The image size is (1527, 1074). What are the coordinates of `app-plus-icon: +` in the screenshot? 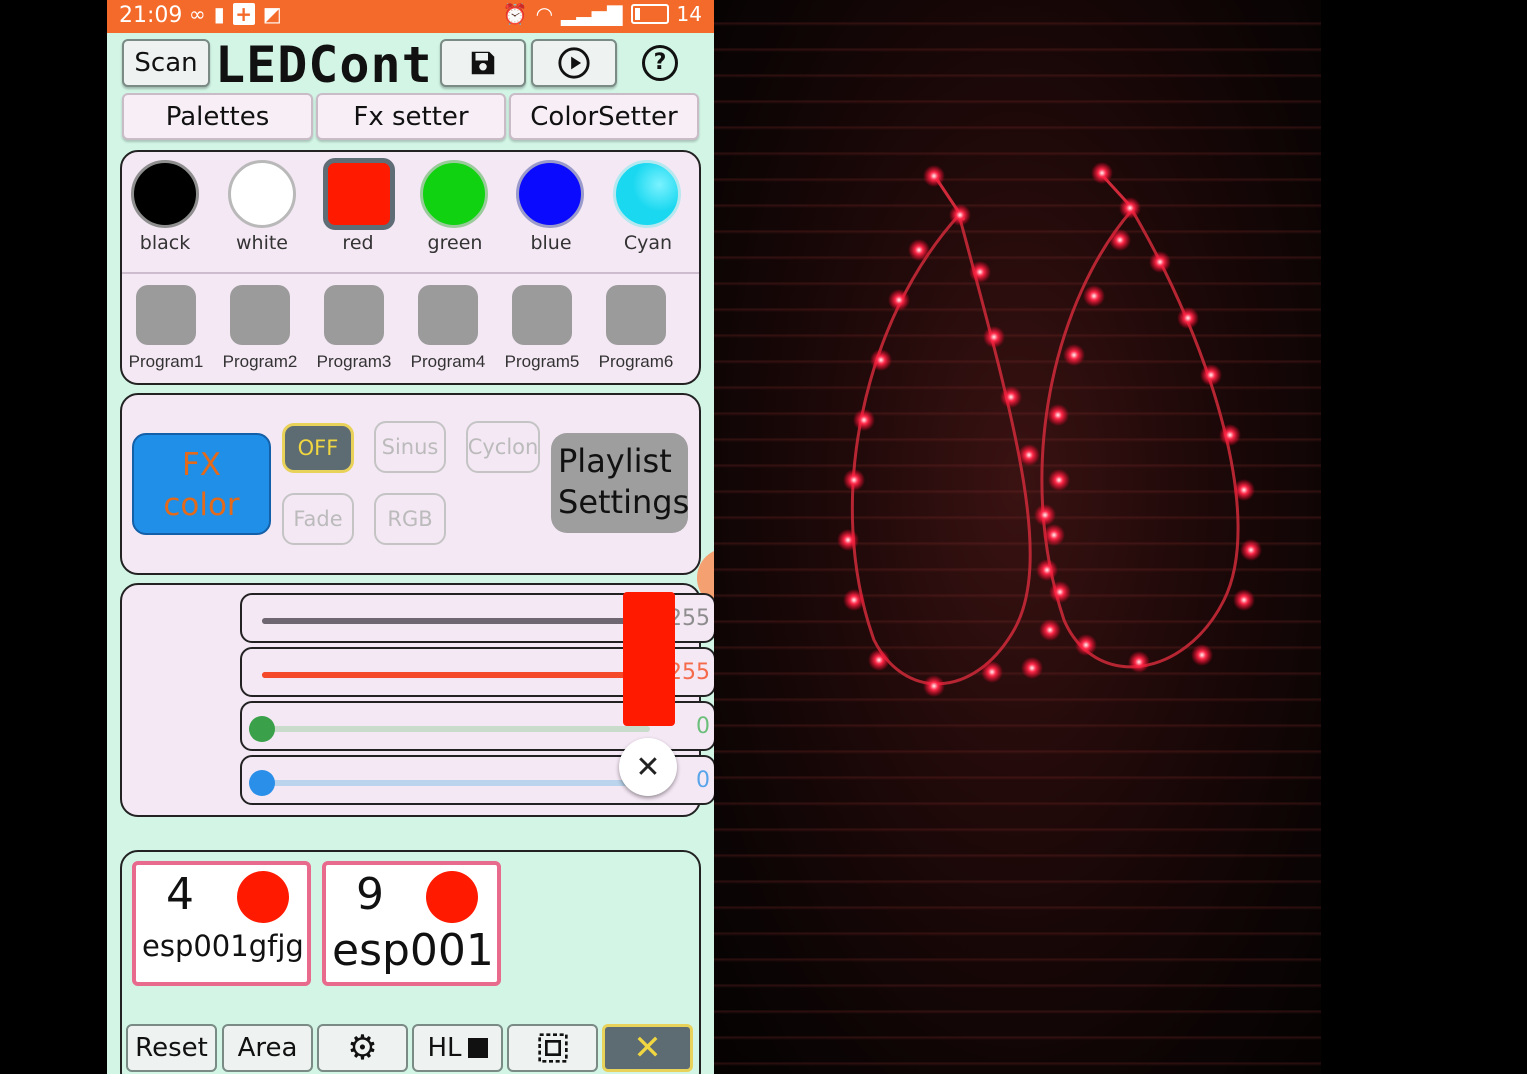 It's located at (243, 14).